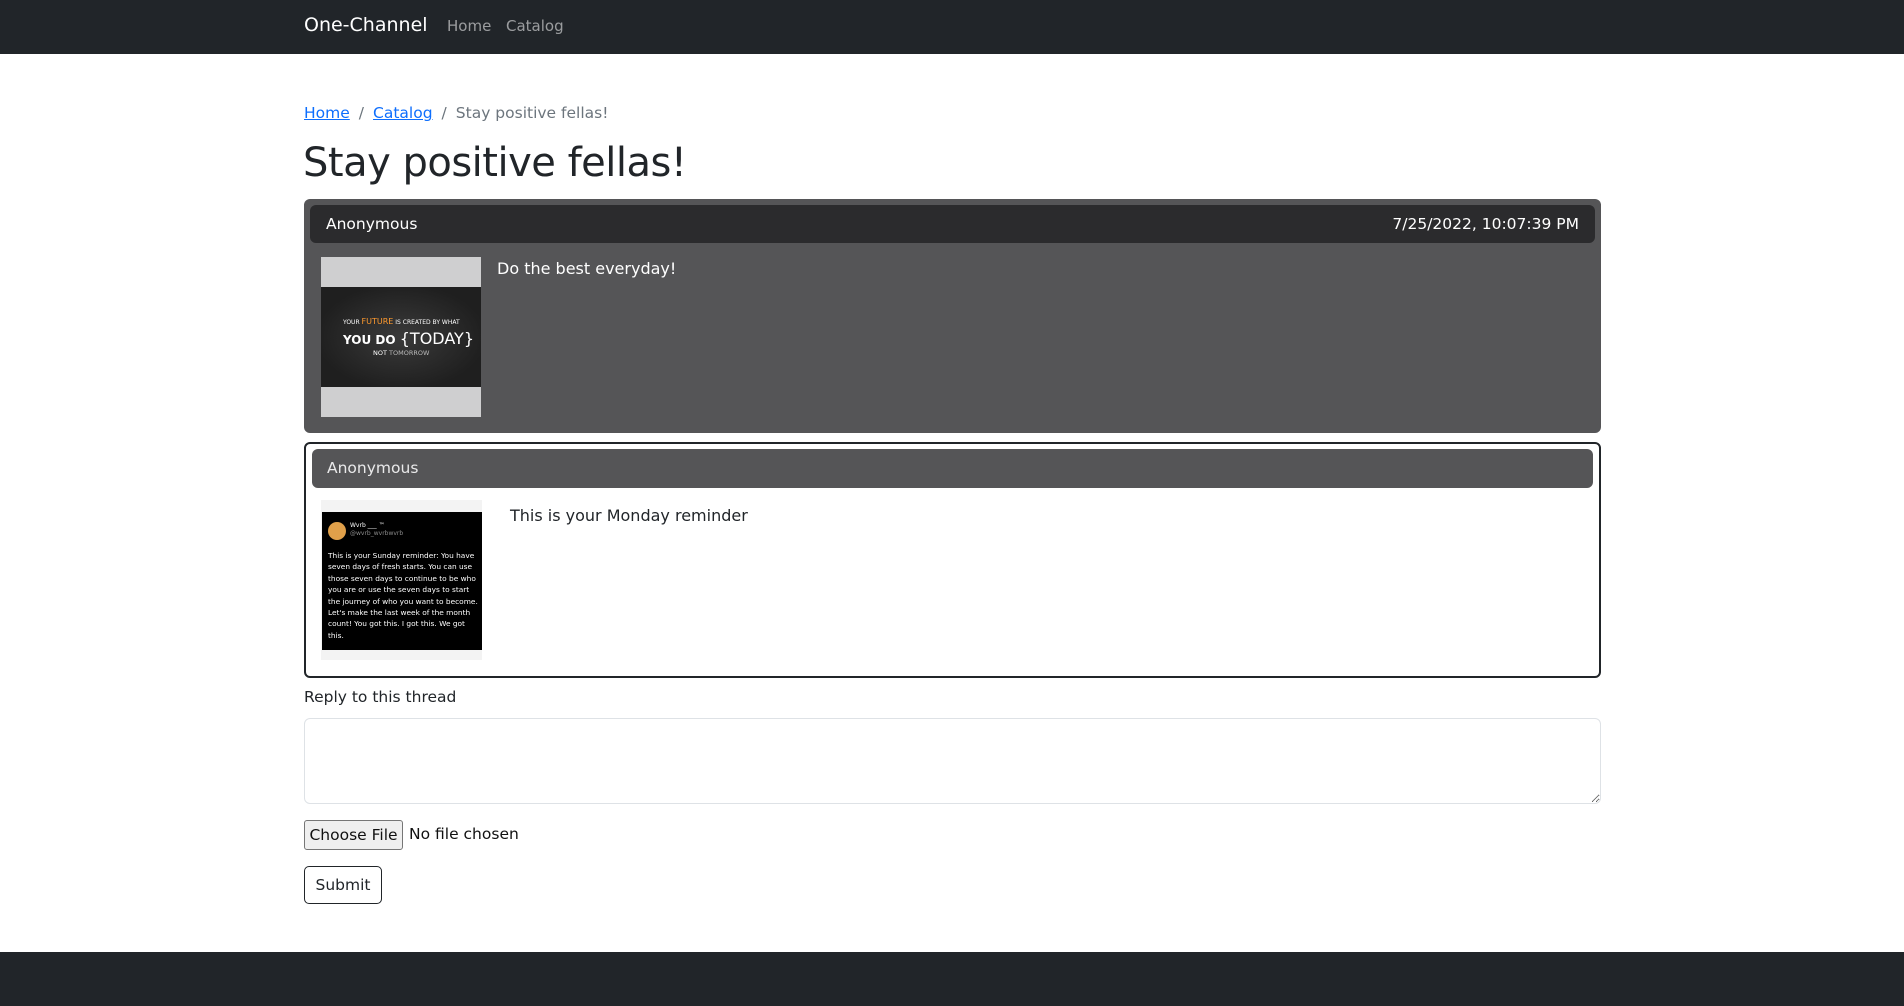 This screenshot has width=1904, height=1006. What do you see at coordinates (343, 885) in the screenshot?
I see `submit-button: Submit` at bounding box center [343, 885].